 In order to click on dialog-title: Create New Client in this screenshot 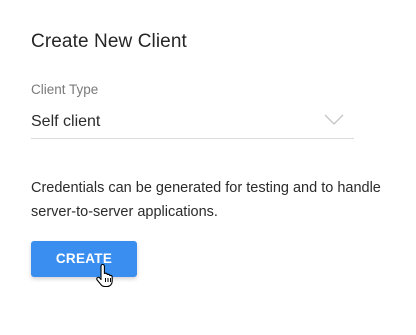, I will do `click(109, 41)`.